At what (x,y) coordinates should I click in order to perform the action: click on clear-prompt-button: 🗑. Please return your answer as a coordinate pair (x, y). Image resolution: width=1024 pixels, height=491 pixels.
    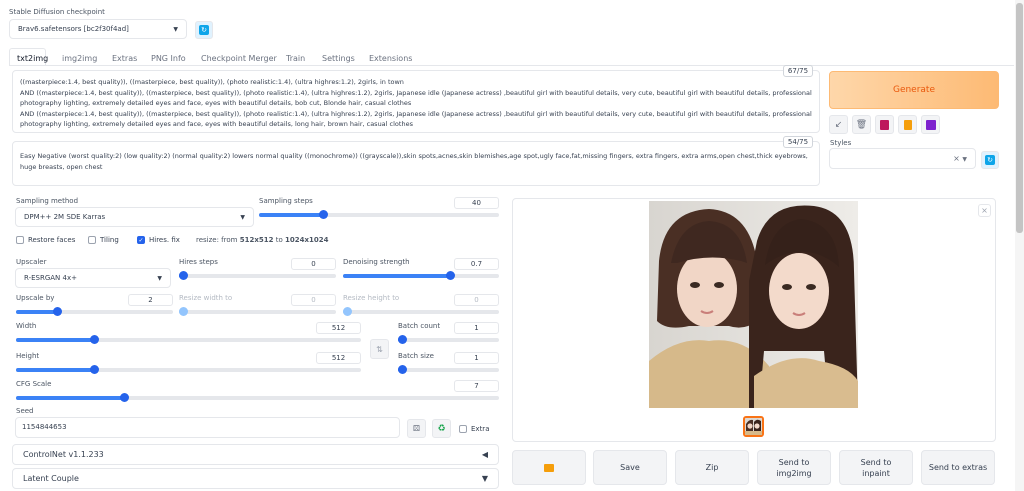
    Looking at the image, I should click on (861, 124).